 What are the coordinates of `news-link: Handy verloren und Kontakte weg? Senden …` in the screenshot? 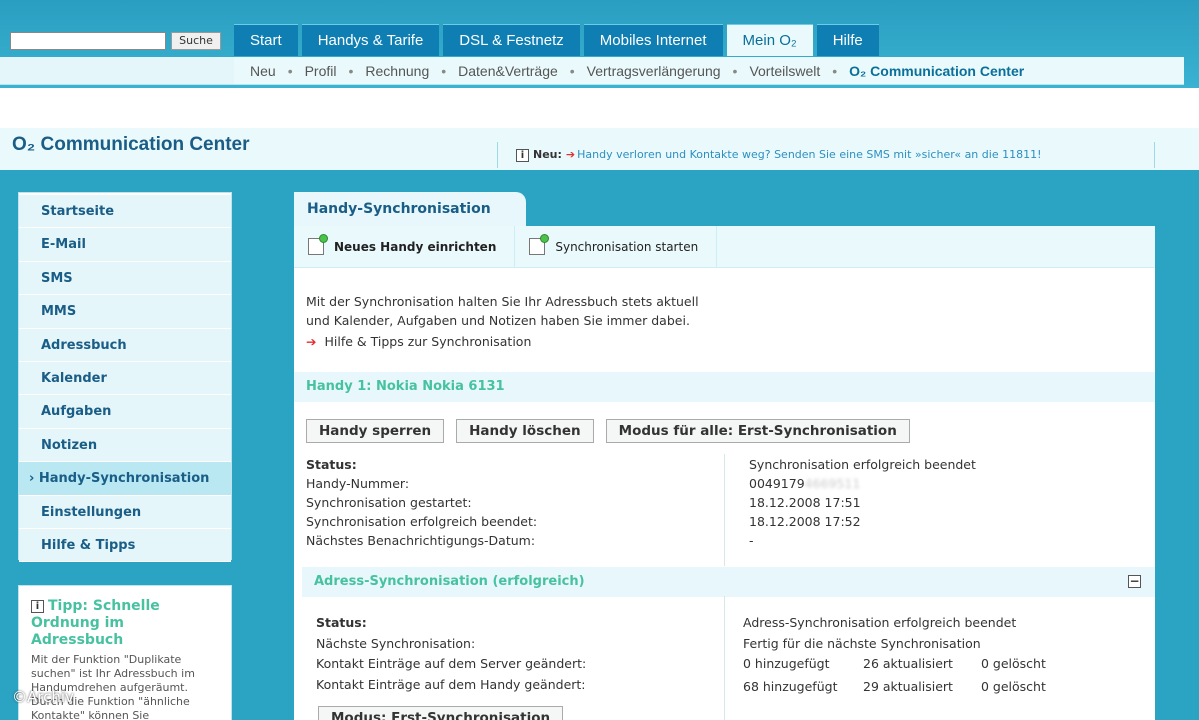 It's located at (809, 154).